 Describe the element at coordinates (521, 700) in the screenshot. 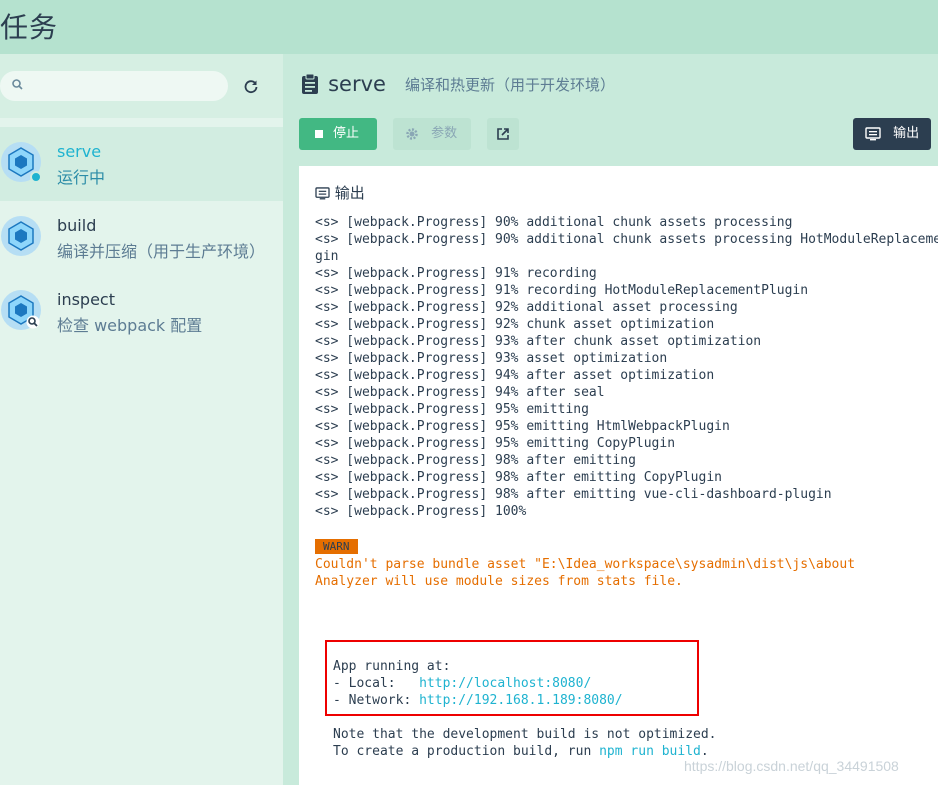

I see `network-url-link: http://192.168.1.189:8080/` at that location.